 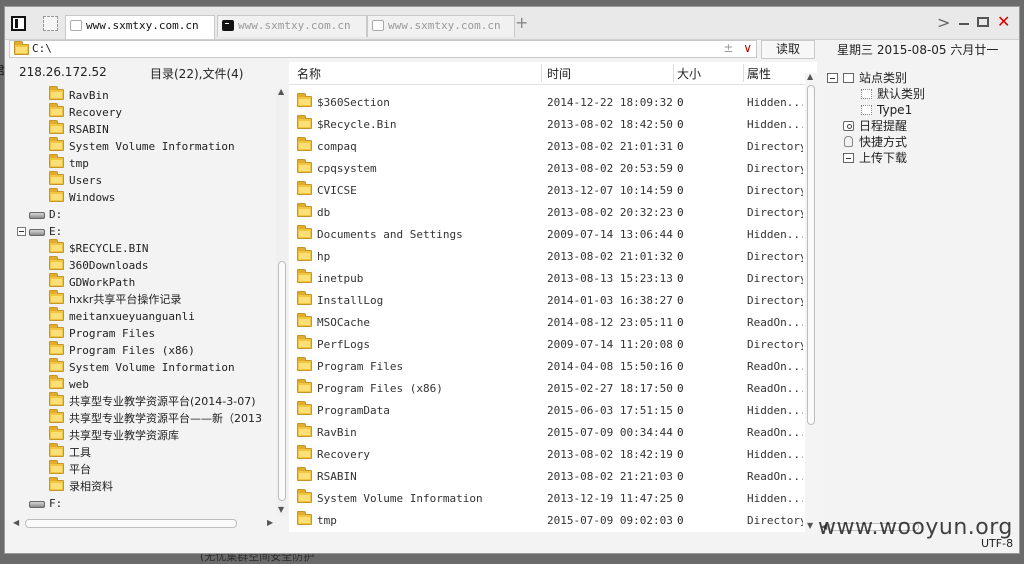 I want to click on file-row: cpqsystem 2013-08-02 20:53:59 0 Directory, so click(x=546, y=169).